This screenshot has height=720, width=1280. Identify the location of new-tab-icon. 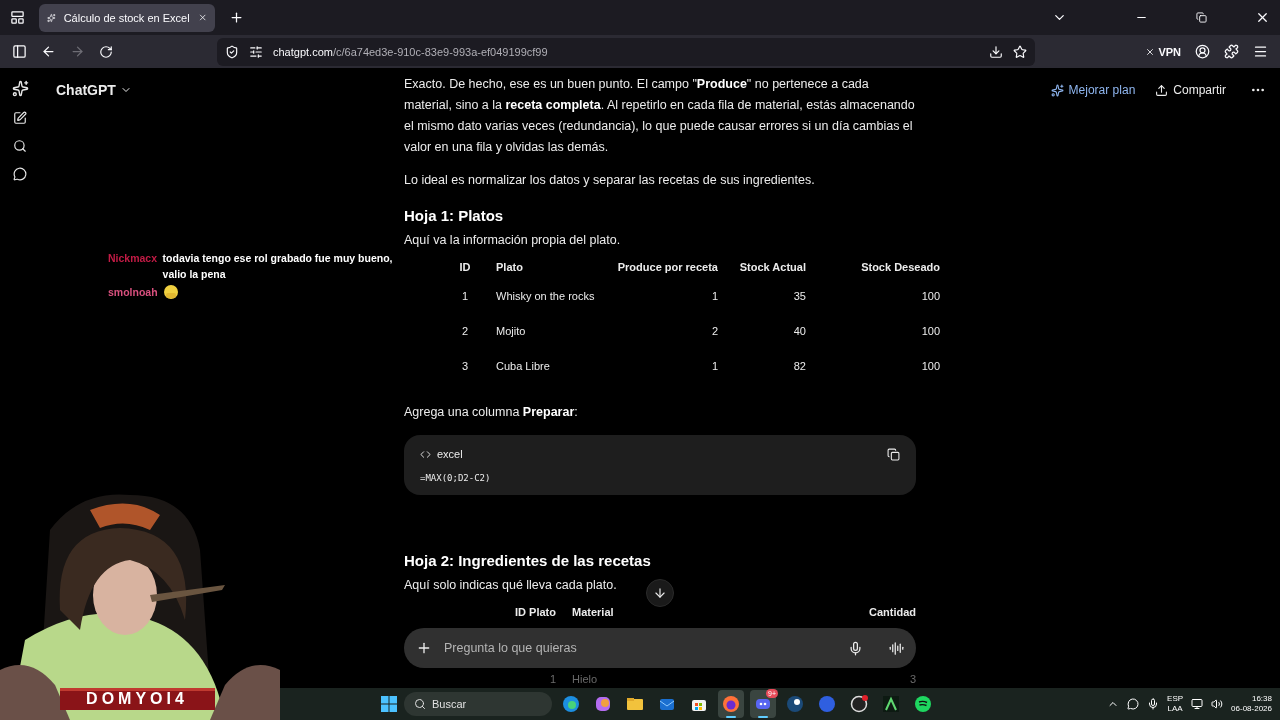
(236, 17).